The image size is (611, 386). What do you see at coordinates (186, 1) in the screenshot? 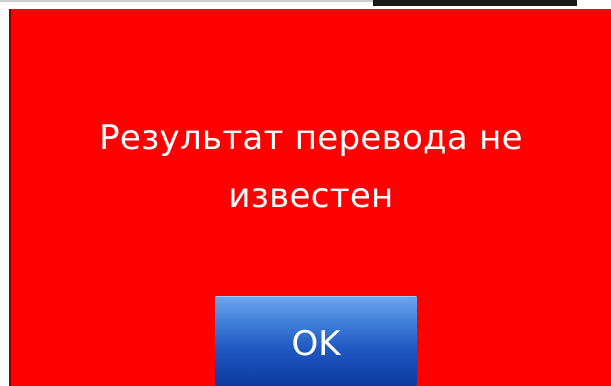
I see `top-gray-strip` at bounding box center [186, 1].